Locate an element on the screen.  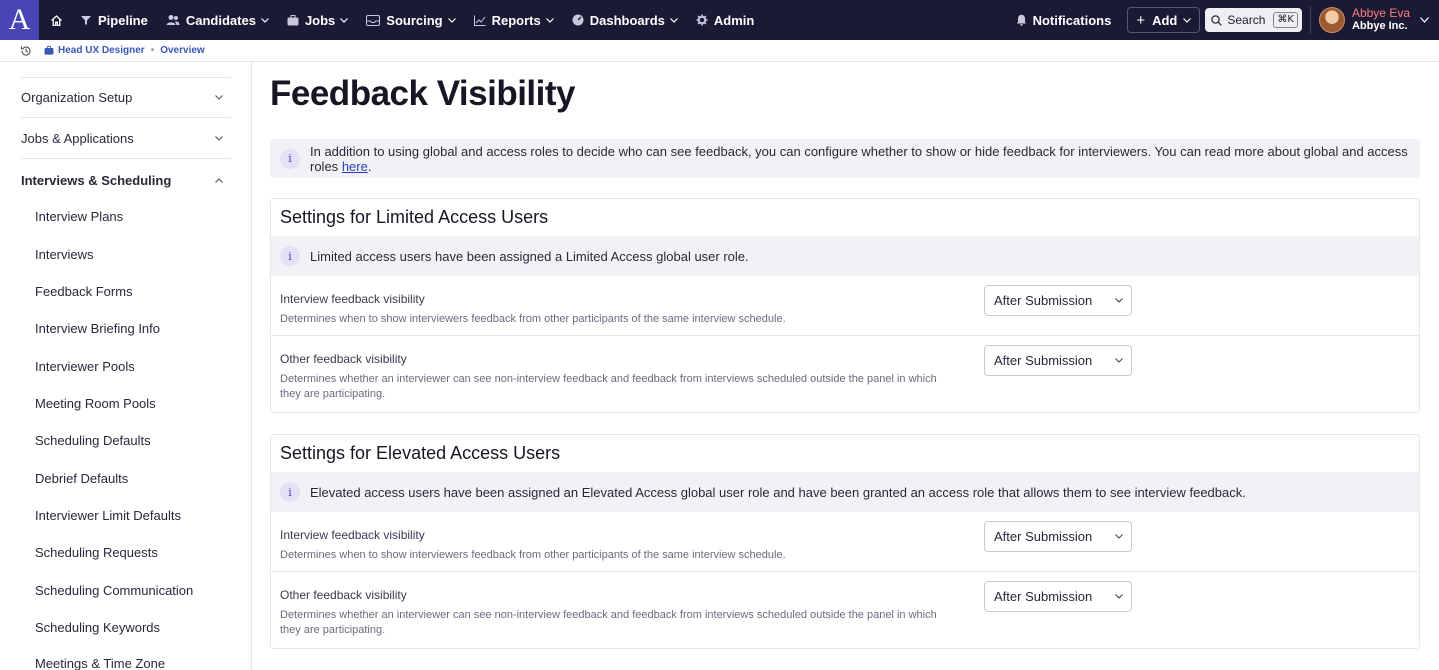
nav-jobs-label: Jobs is located at coordinates (320, 20).